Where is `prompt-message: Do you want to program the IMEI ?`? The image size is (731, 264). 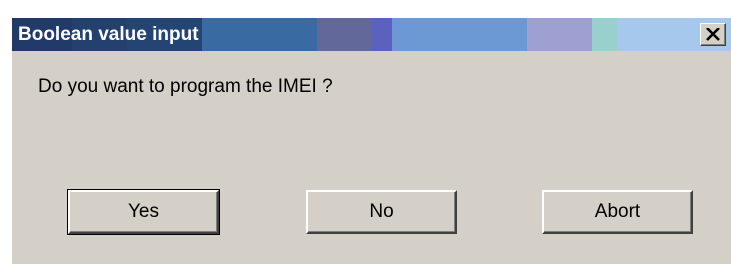 prompt-message: Do you want to program the IMEI ? is located at coordinates (185, 86).